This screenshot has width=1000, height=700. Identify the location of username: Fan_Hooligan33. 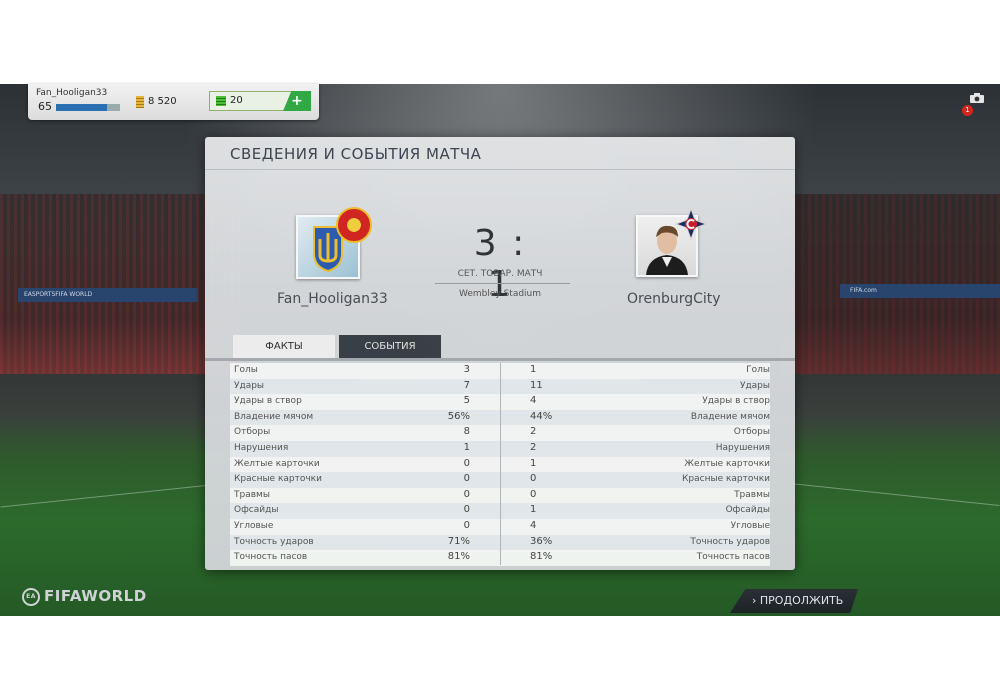
(72, 93).